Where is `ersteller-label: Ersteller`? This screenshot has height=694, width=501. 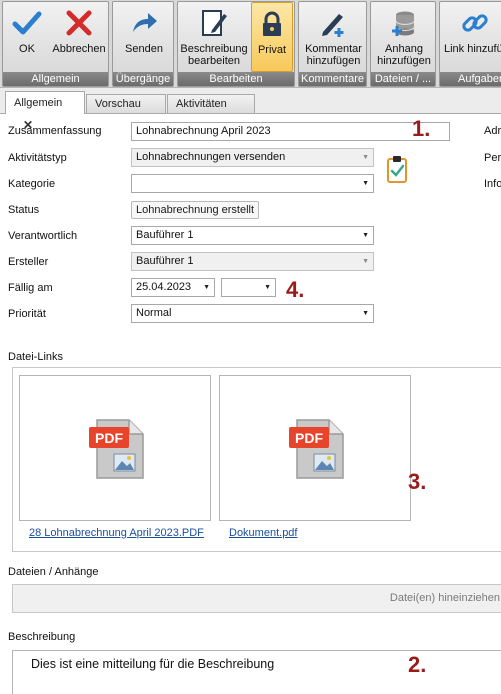
ersteller-label: Ersteller is located at coordinates (28, 262).